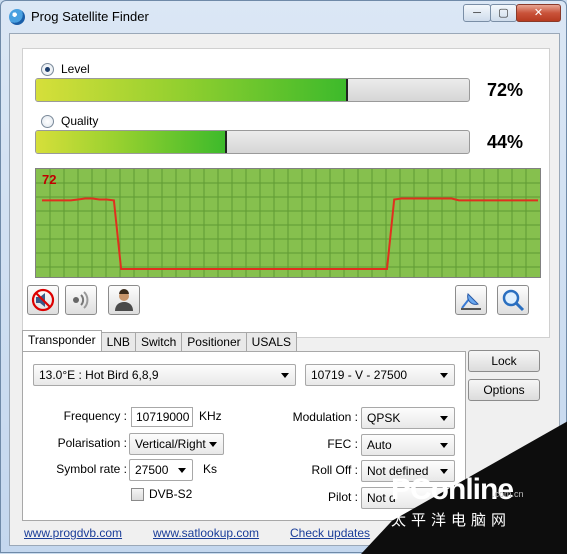  Describe the element at coordinates (464, 487) in the screenshot. I see `pconline-watermark: PConline .com.cn 太平洋电脑网` at that location.